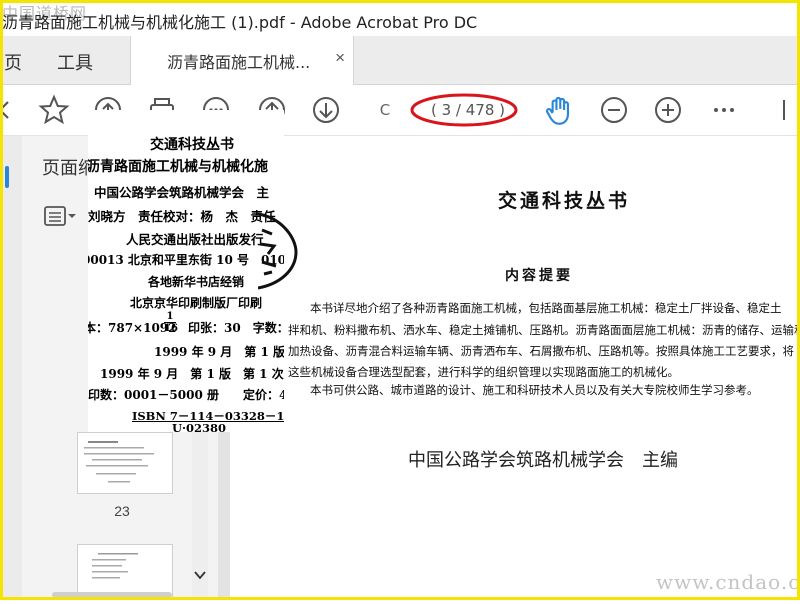  Describe the element at coordinates (192, 374) in the screenshot. I see `card-line: 1999 年 9 月 第 1 版 第 1 次印刷` at that location.